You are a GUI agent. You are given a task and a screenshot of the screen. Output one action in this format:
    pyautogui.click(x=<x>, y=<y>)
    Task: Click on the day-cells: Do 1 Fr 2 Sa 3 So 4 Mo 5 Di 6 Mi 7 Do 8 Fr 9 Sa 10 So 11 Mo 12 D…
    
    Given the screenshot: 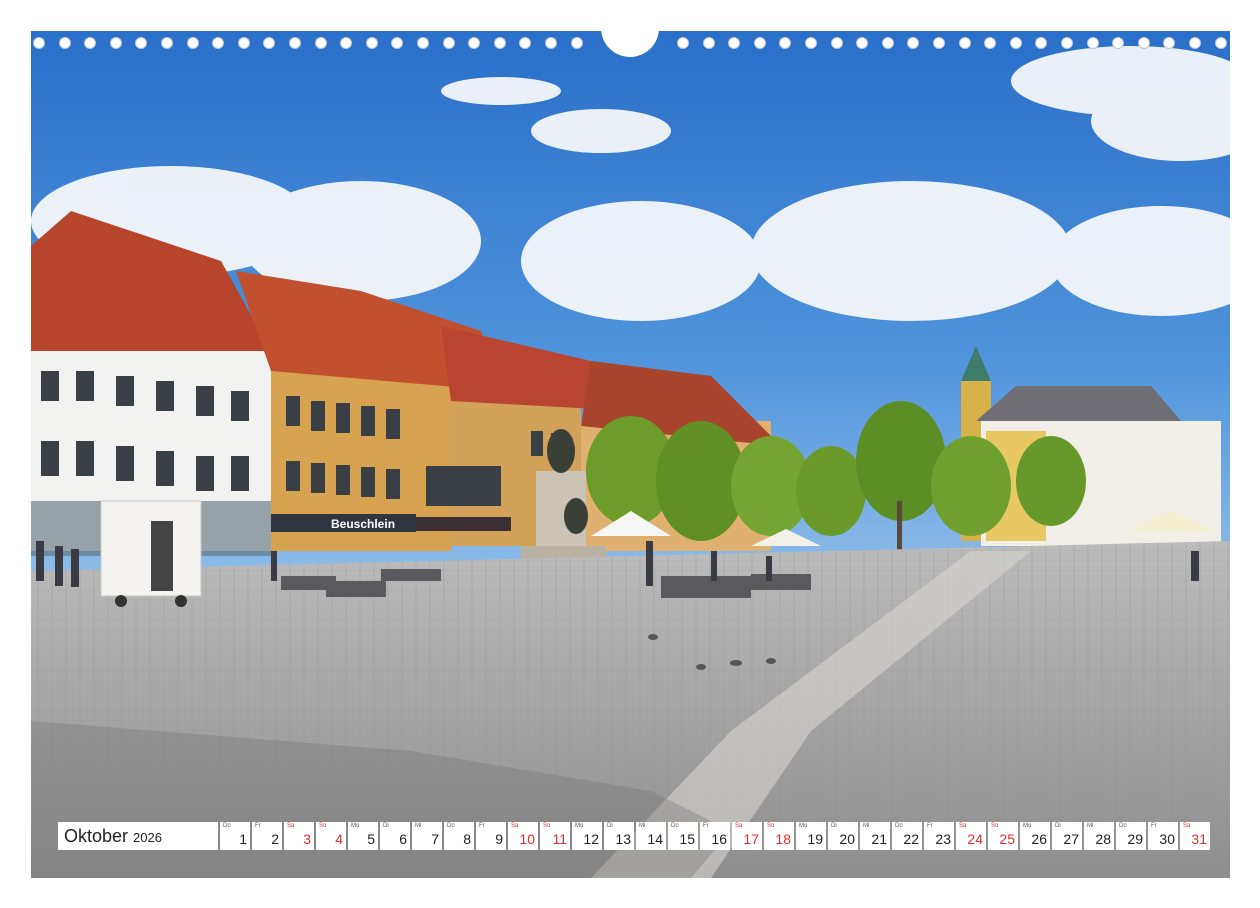 What is the action you would take?
    pyautogui.click(x=715, y=836)
    